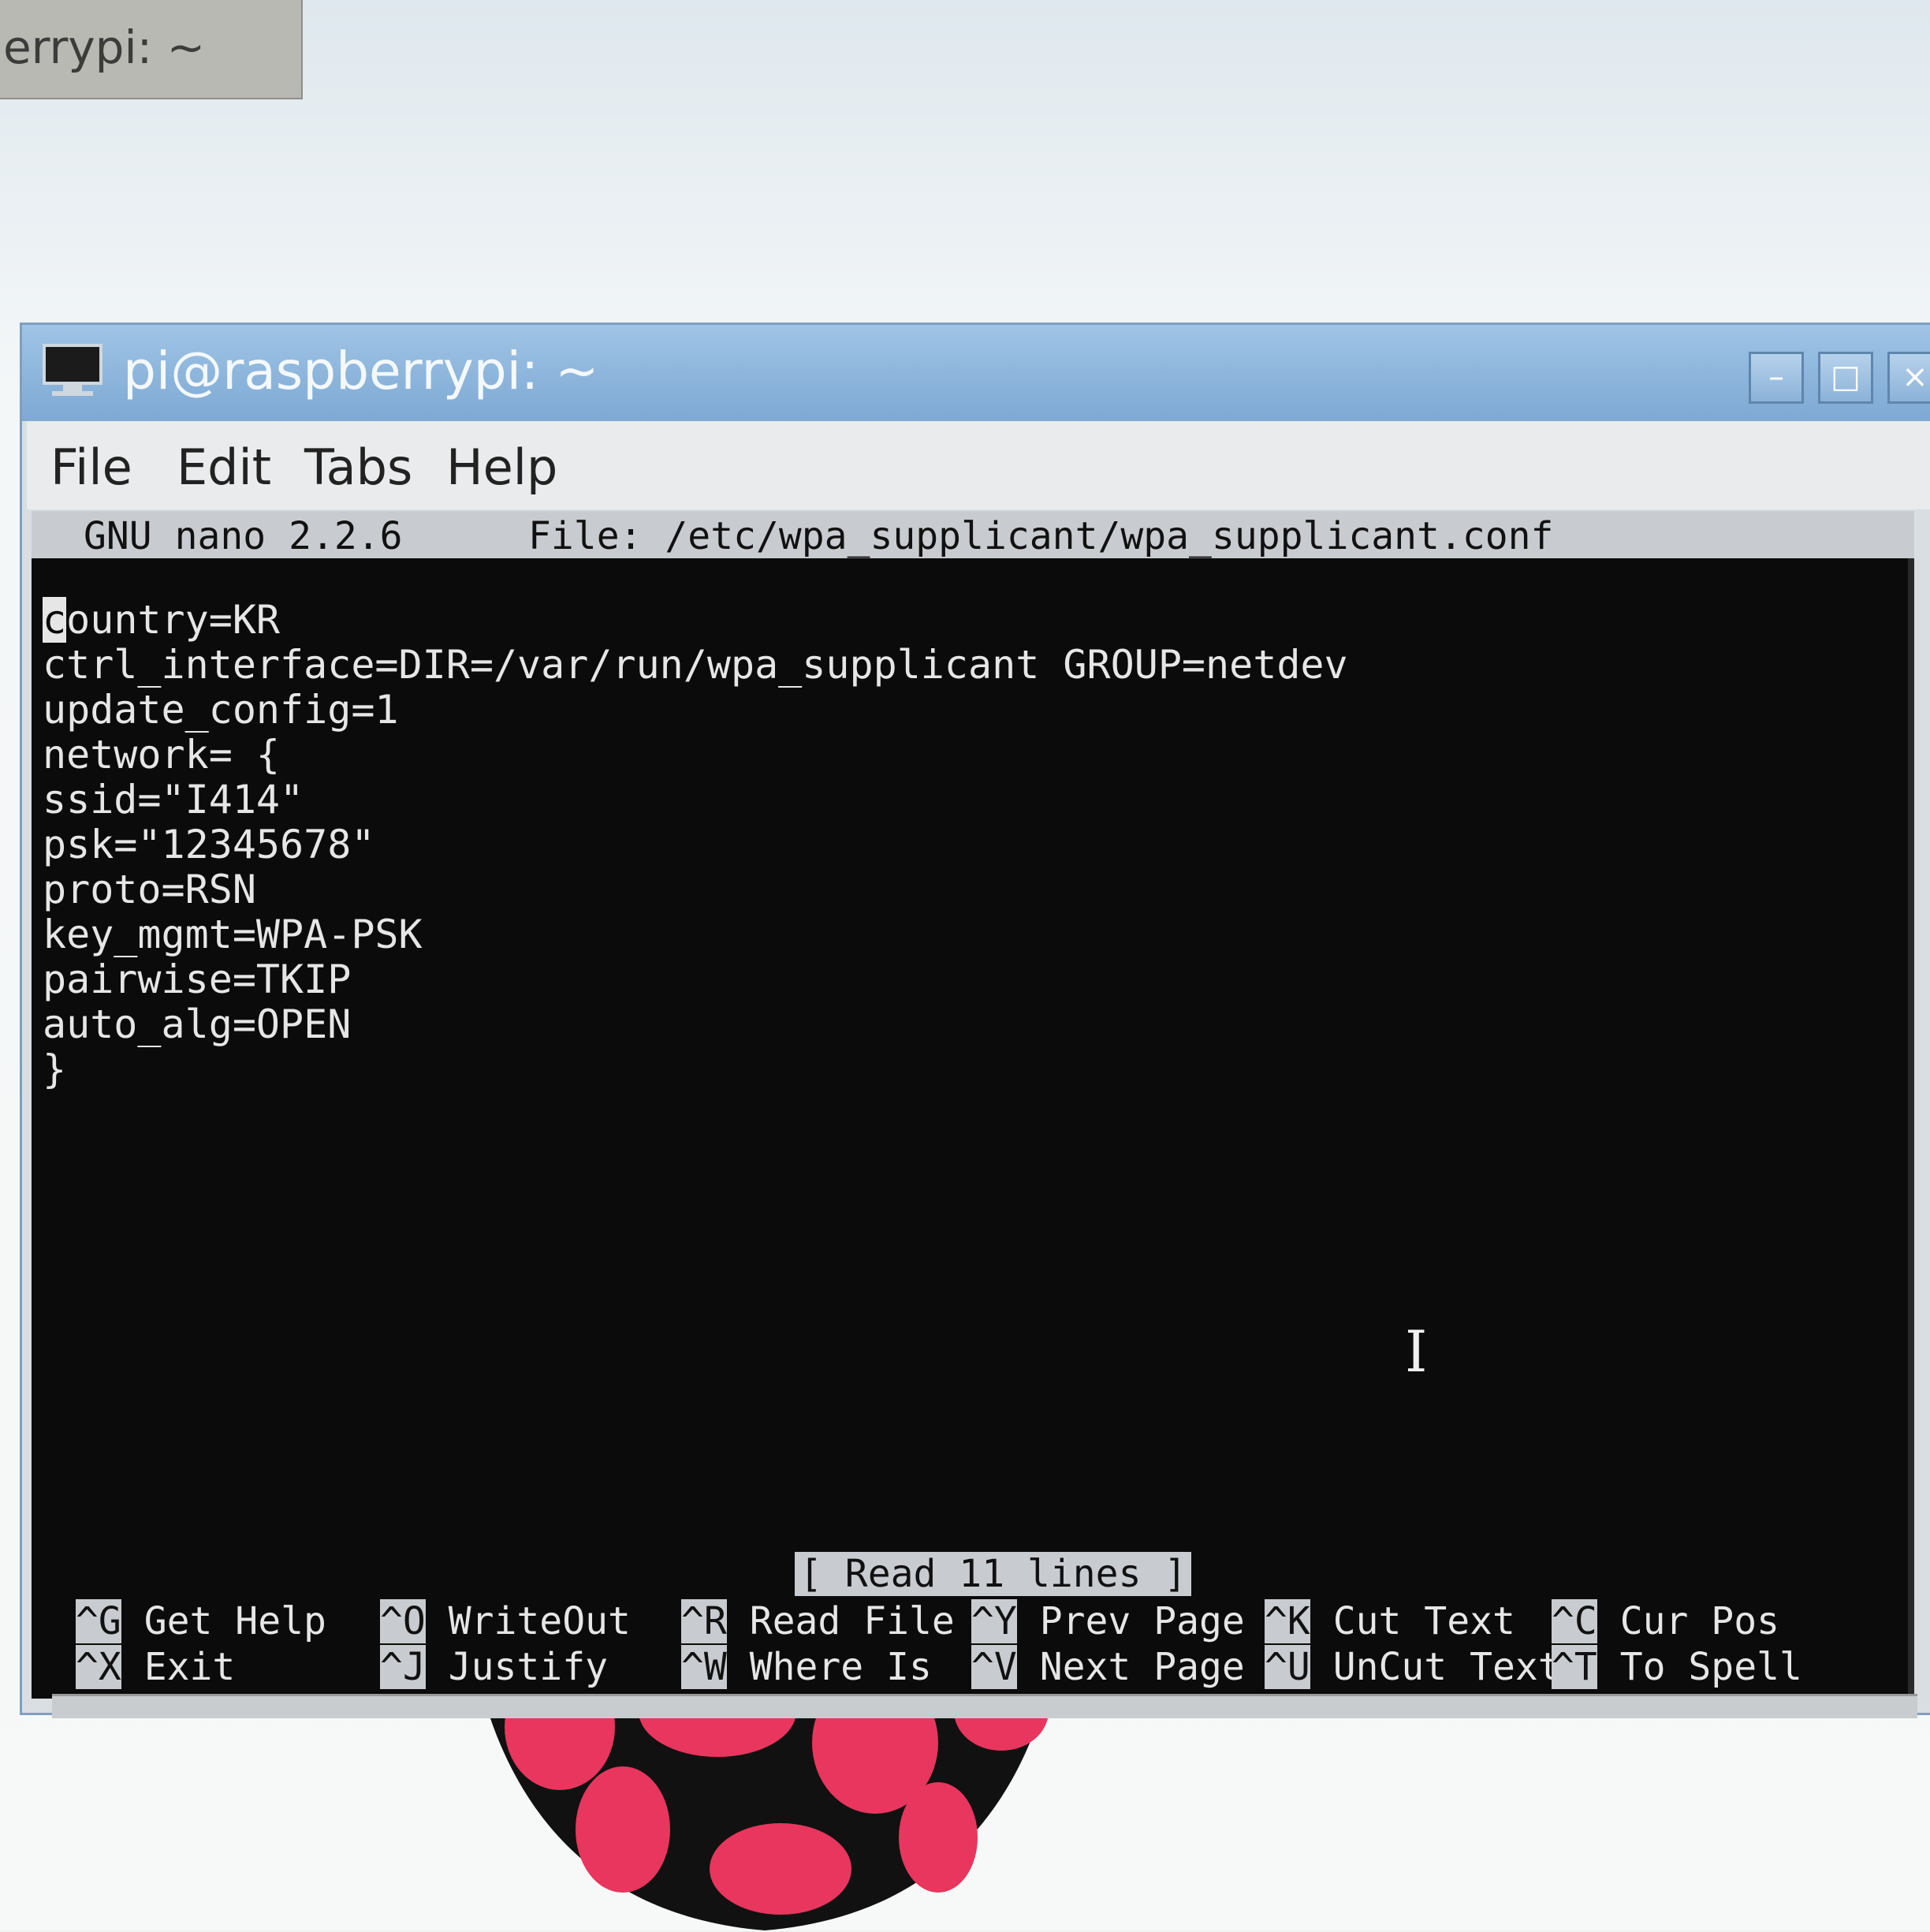  What do you see at coordinates (976, 373) in the screenshot?
I see `window-titlebar: pi@raspberrypi: ~ – □ ×` at bounding box center [976, 373].